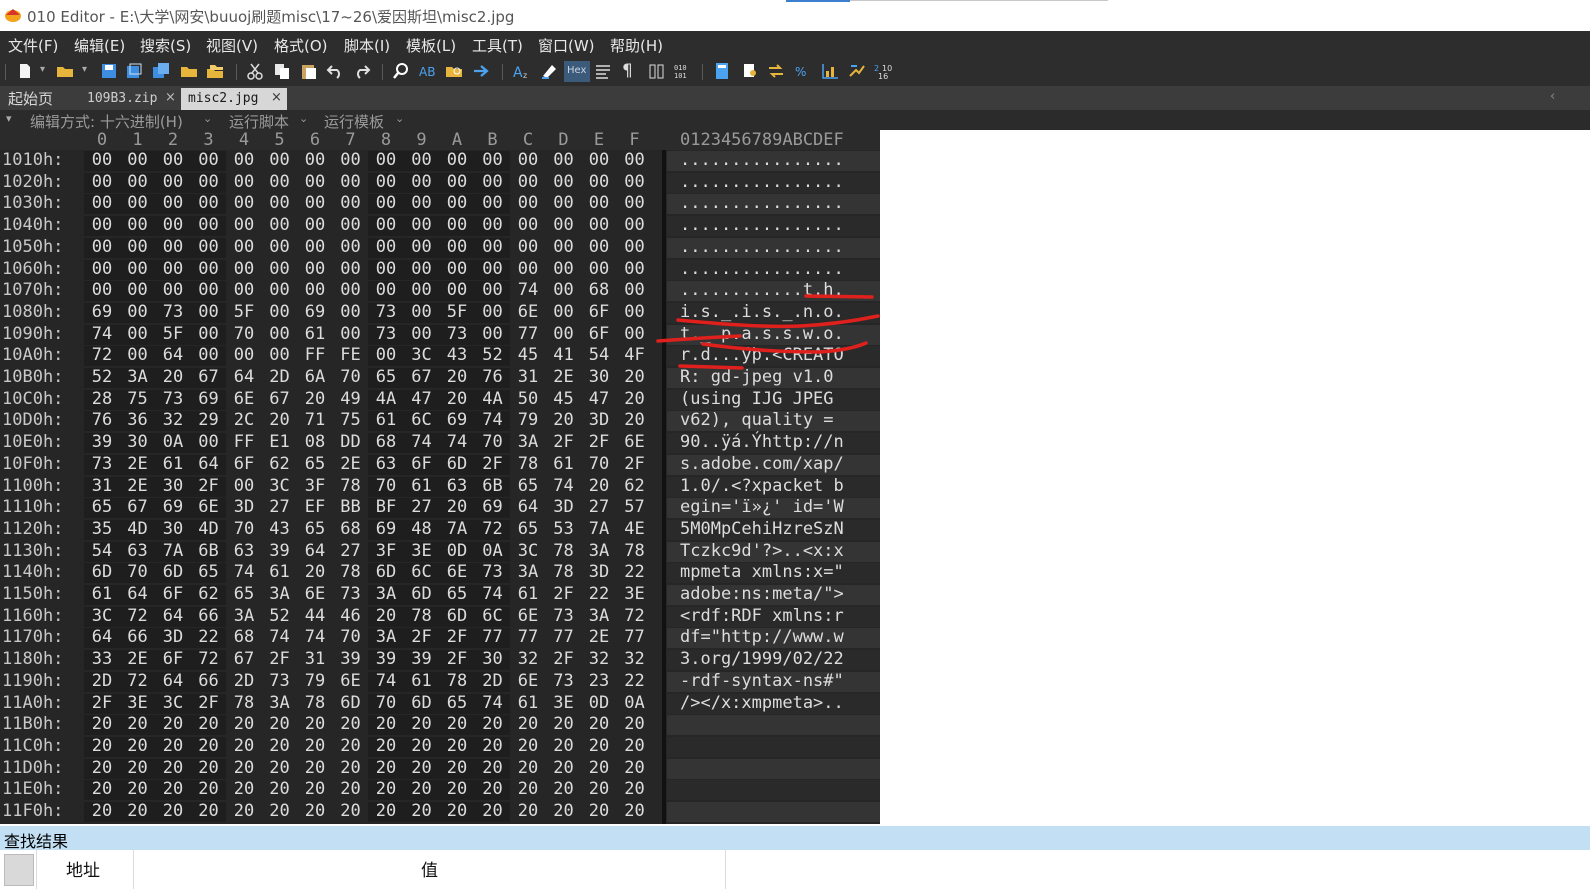  Describe the element at coordinates (303, 118) in the screenshot. I see `chevron-down-icon: ⌄` at that location.